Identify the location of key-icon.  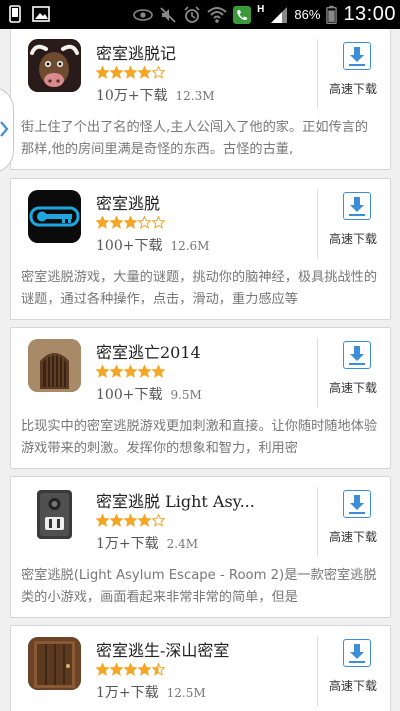
(54, 216).